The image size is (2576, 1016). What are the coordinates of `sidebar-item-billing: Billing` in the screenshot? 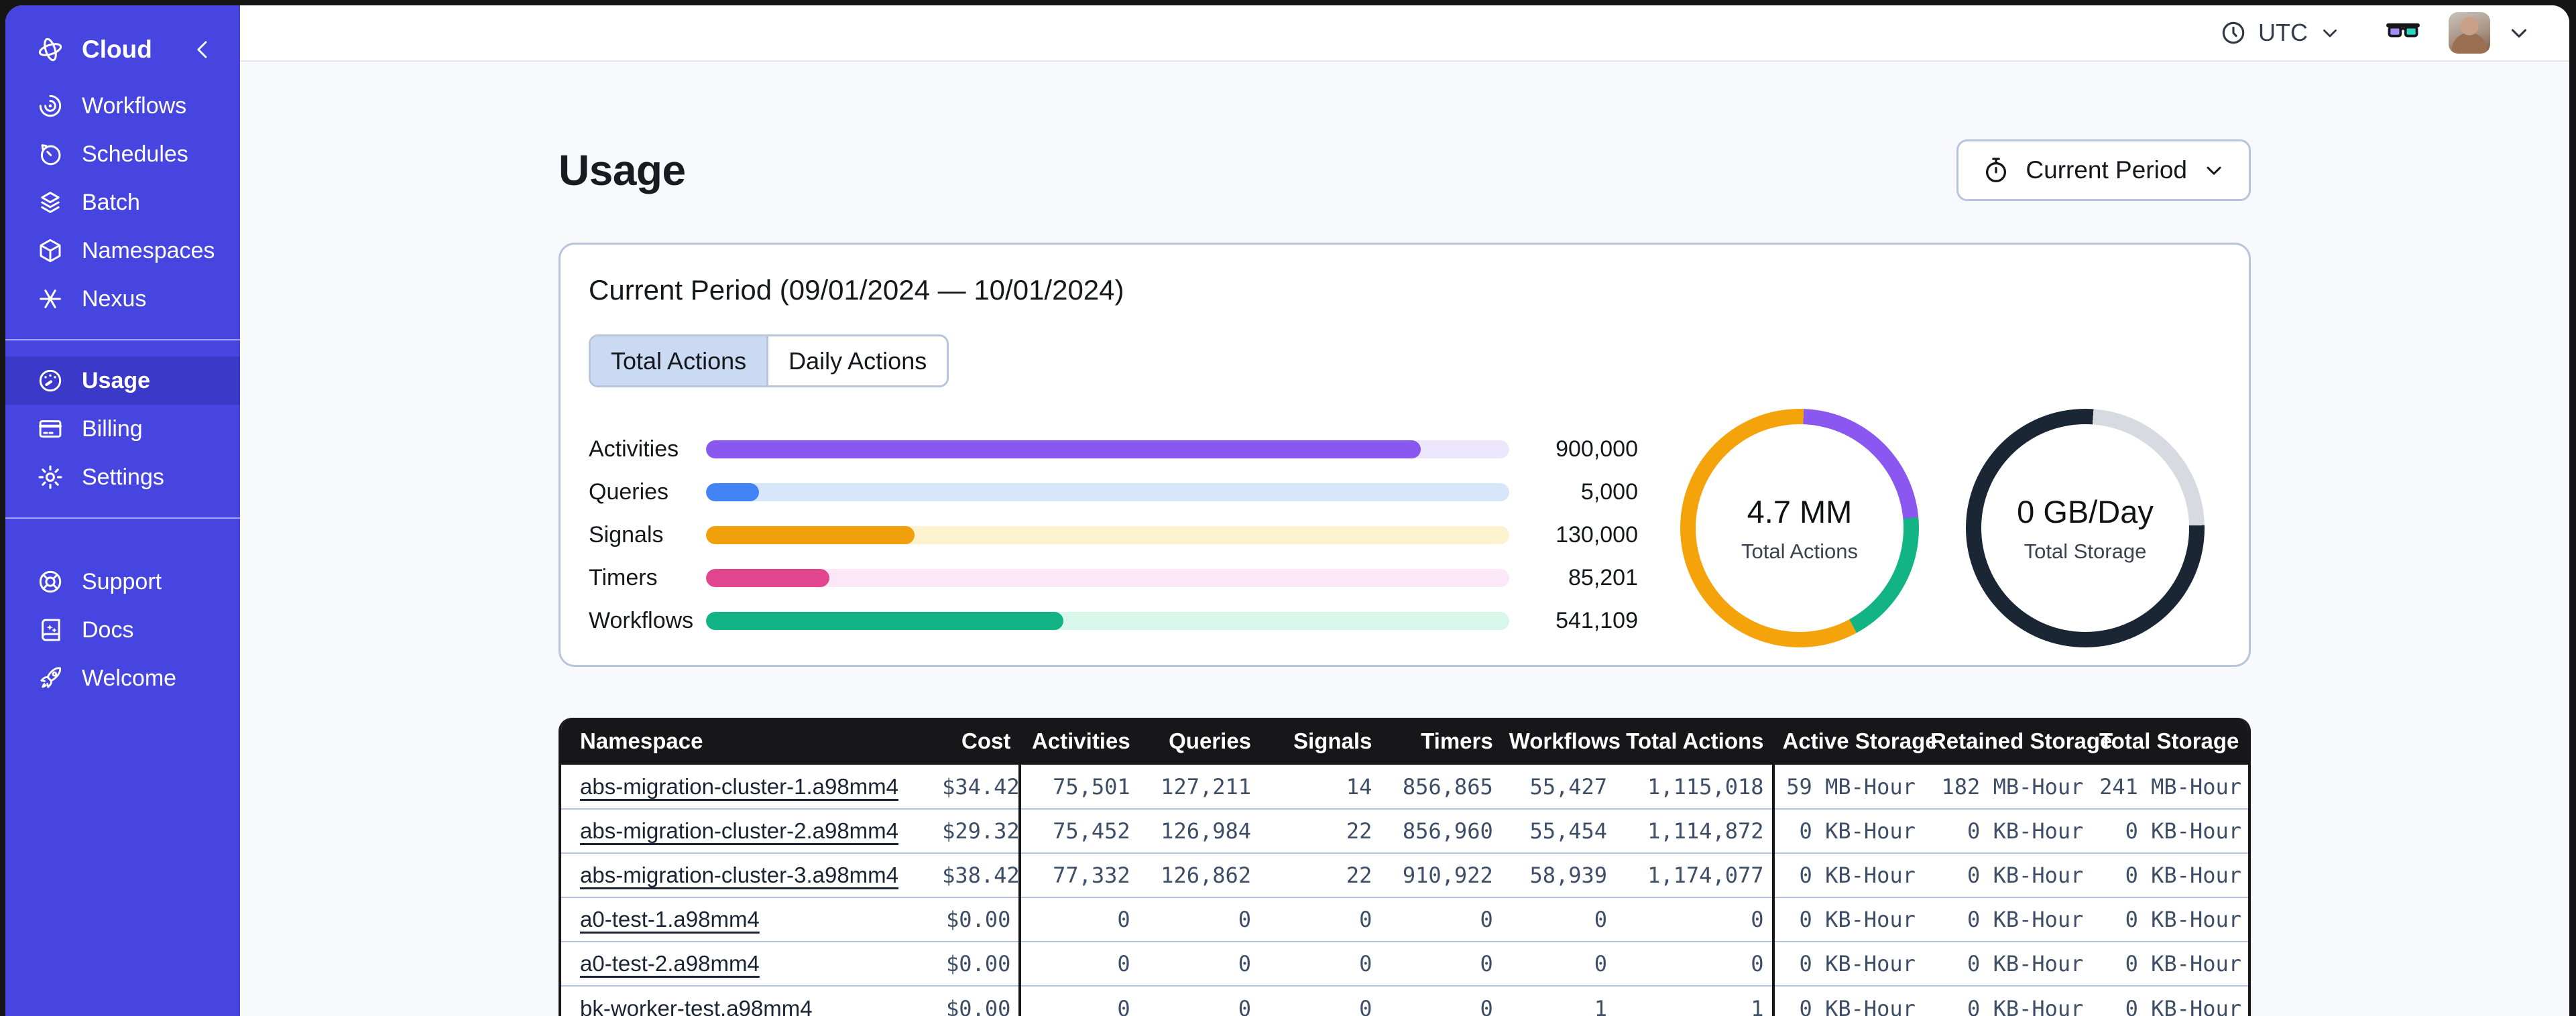 It's located at (122, 429).